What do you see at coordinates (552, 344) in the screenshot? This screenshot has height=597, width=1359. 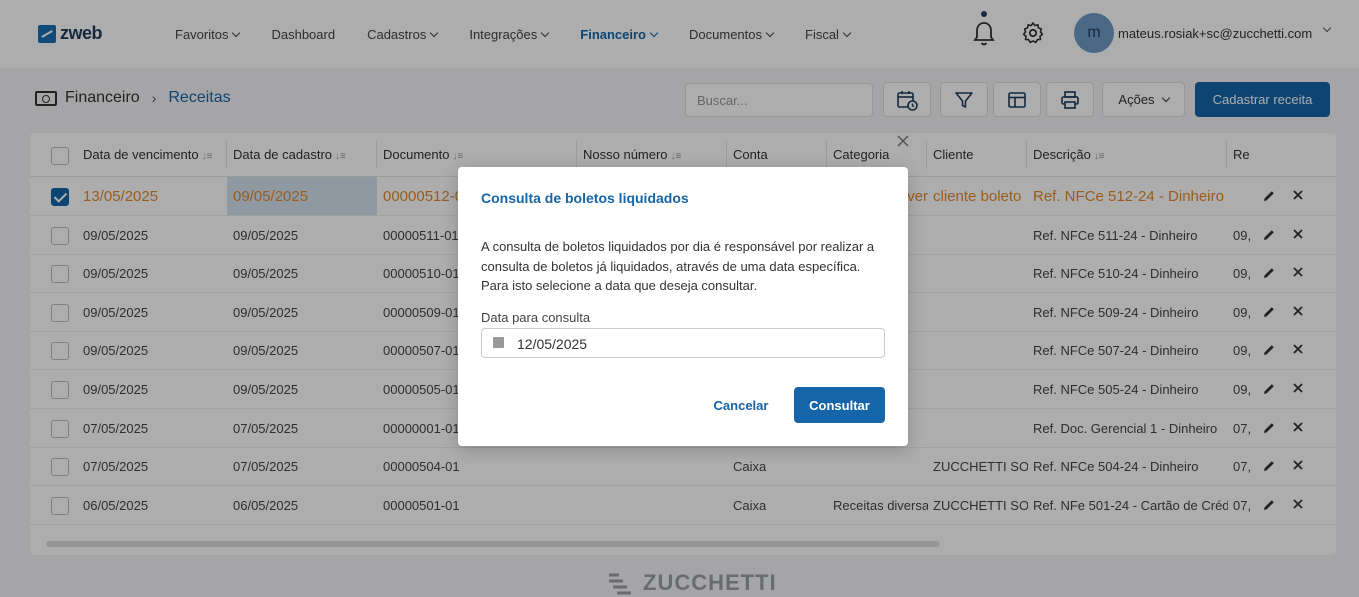 I see `date-value: 12/05/2025` at bounding box center [552, 344].